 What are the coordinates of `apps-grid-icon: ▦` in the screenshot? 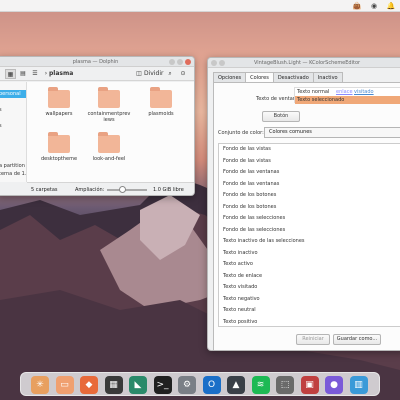 It's located at (113, 385).